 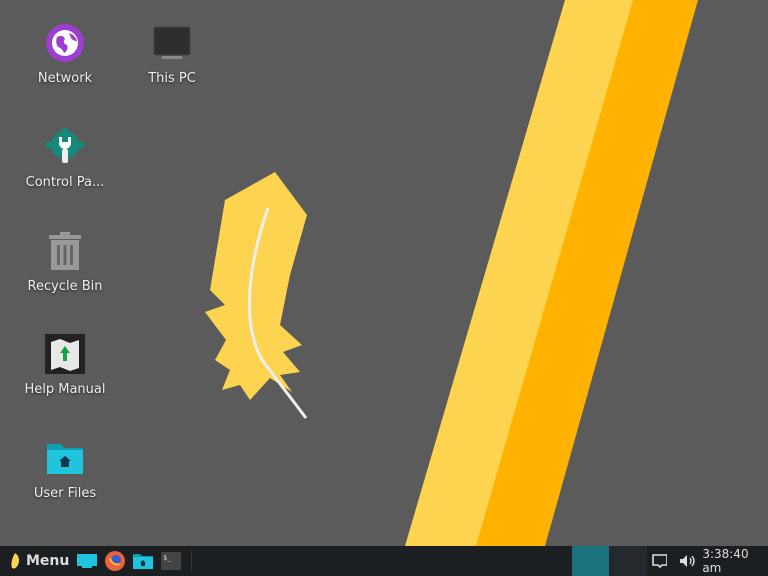 I want to click on desktop-icon-label: User Files, so click(x=65, y=493).